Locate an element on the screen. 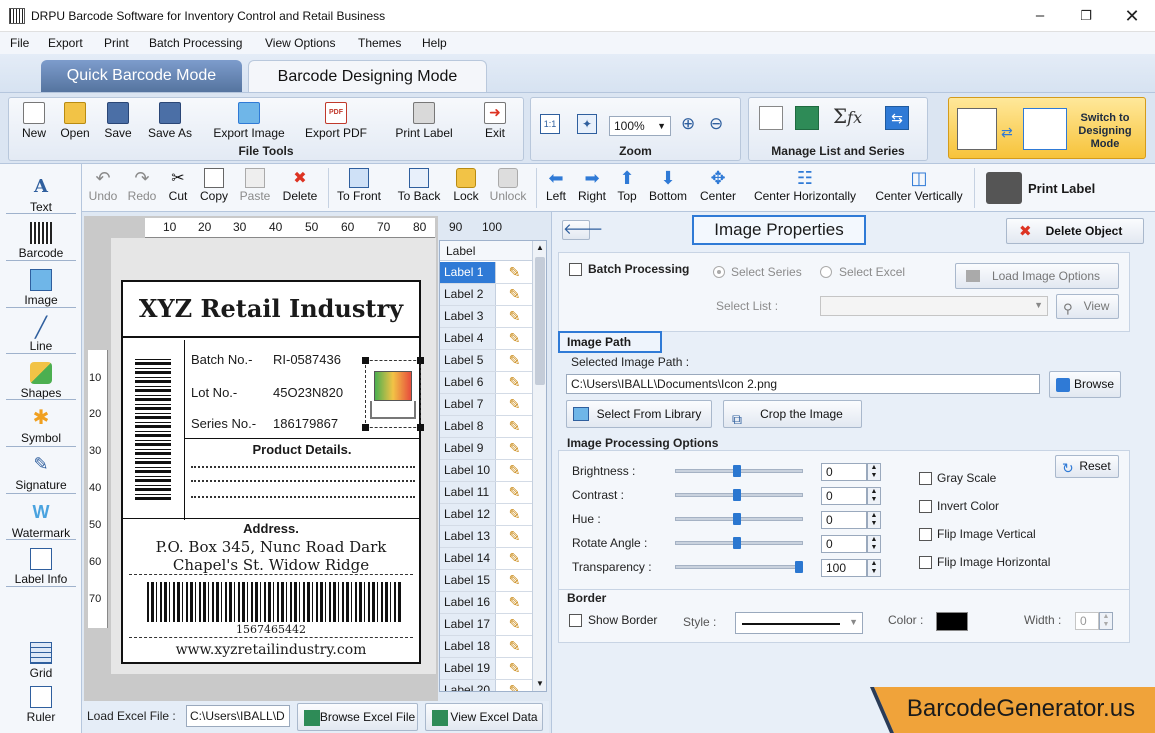  label-list-item-name: Label 9 is located at coordinates (468, 448).